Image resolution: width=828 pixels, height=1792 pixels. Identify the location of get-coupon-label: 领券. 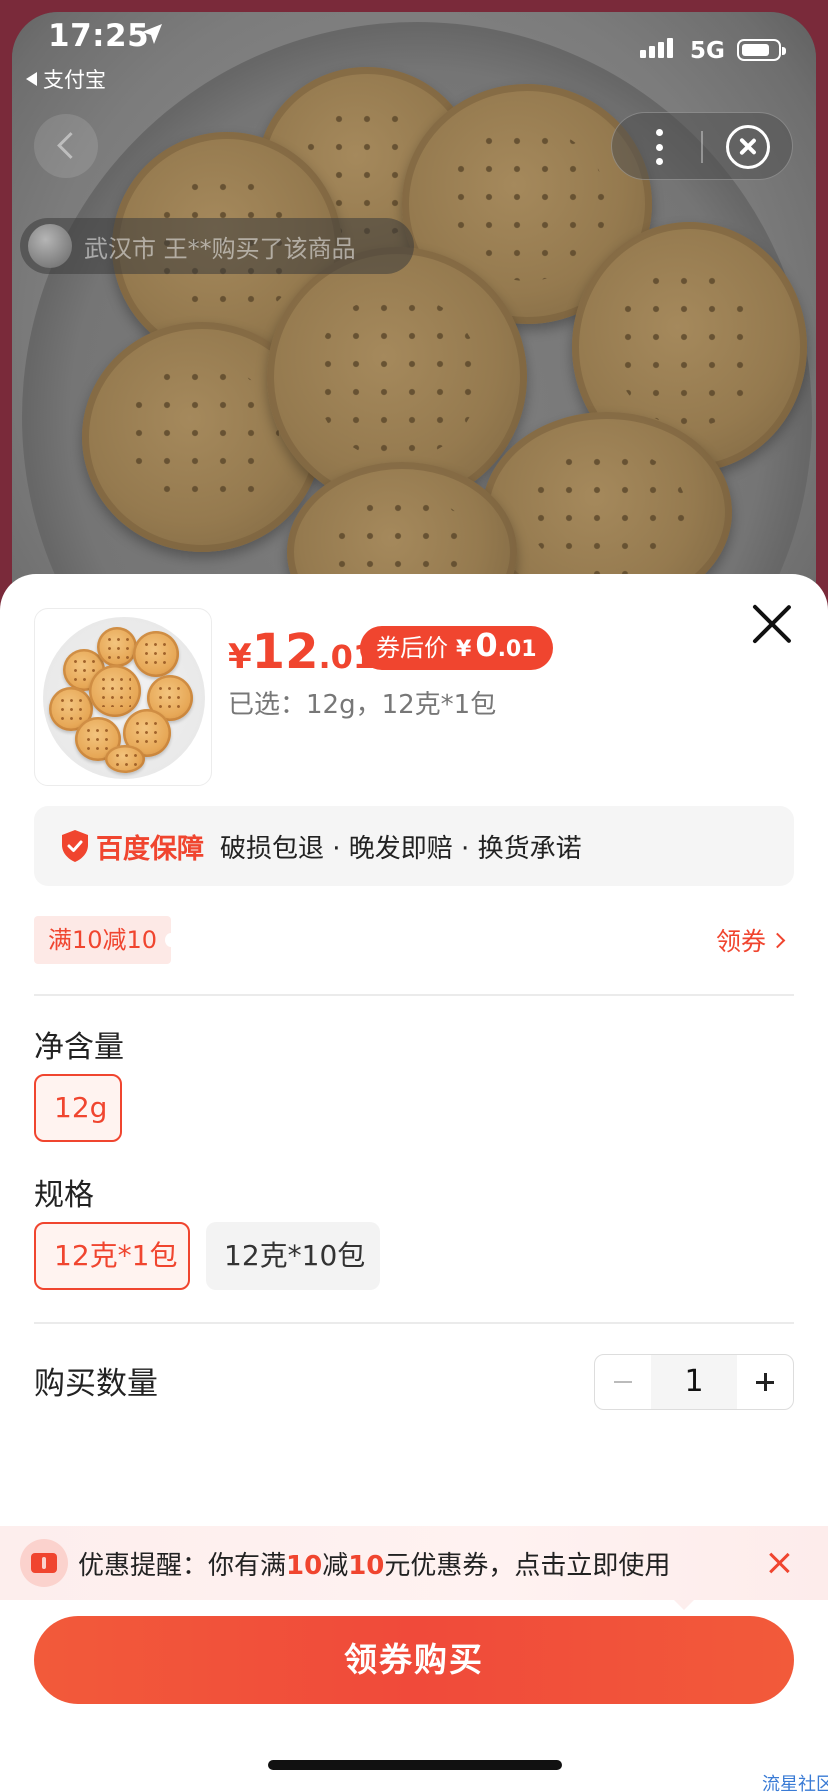
(741, 941).